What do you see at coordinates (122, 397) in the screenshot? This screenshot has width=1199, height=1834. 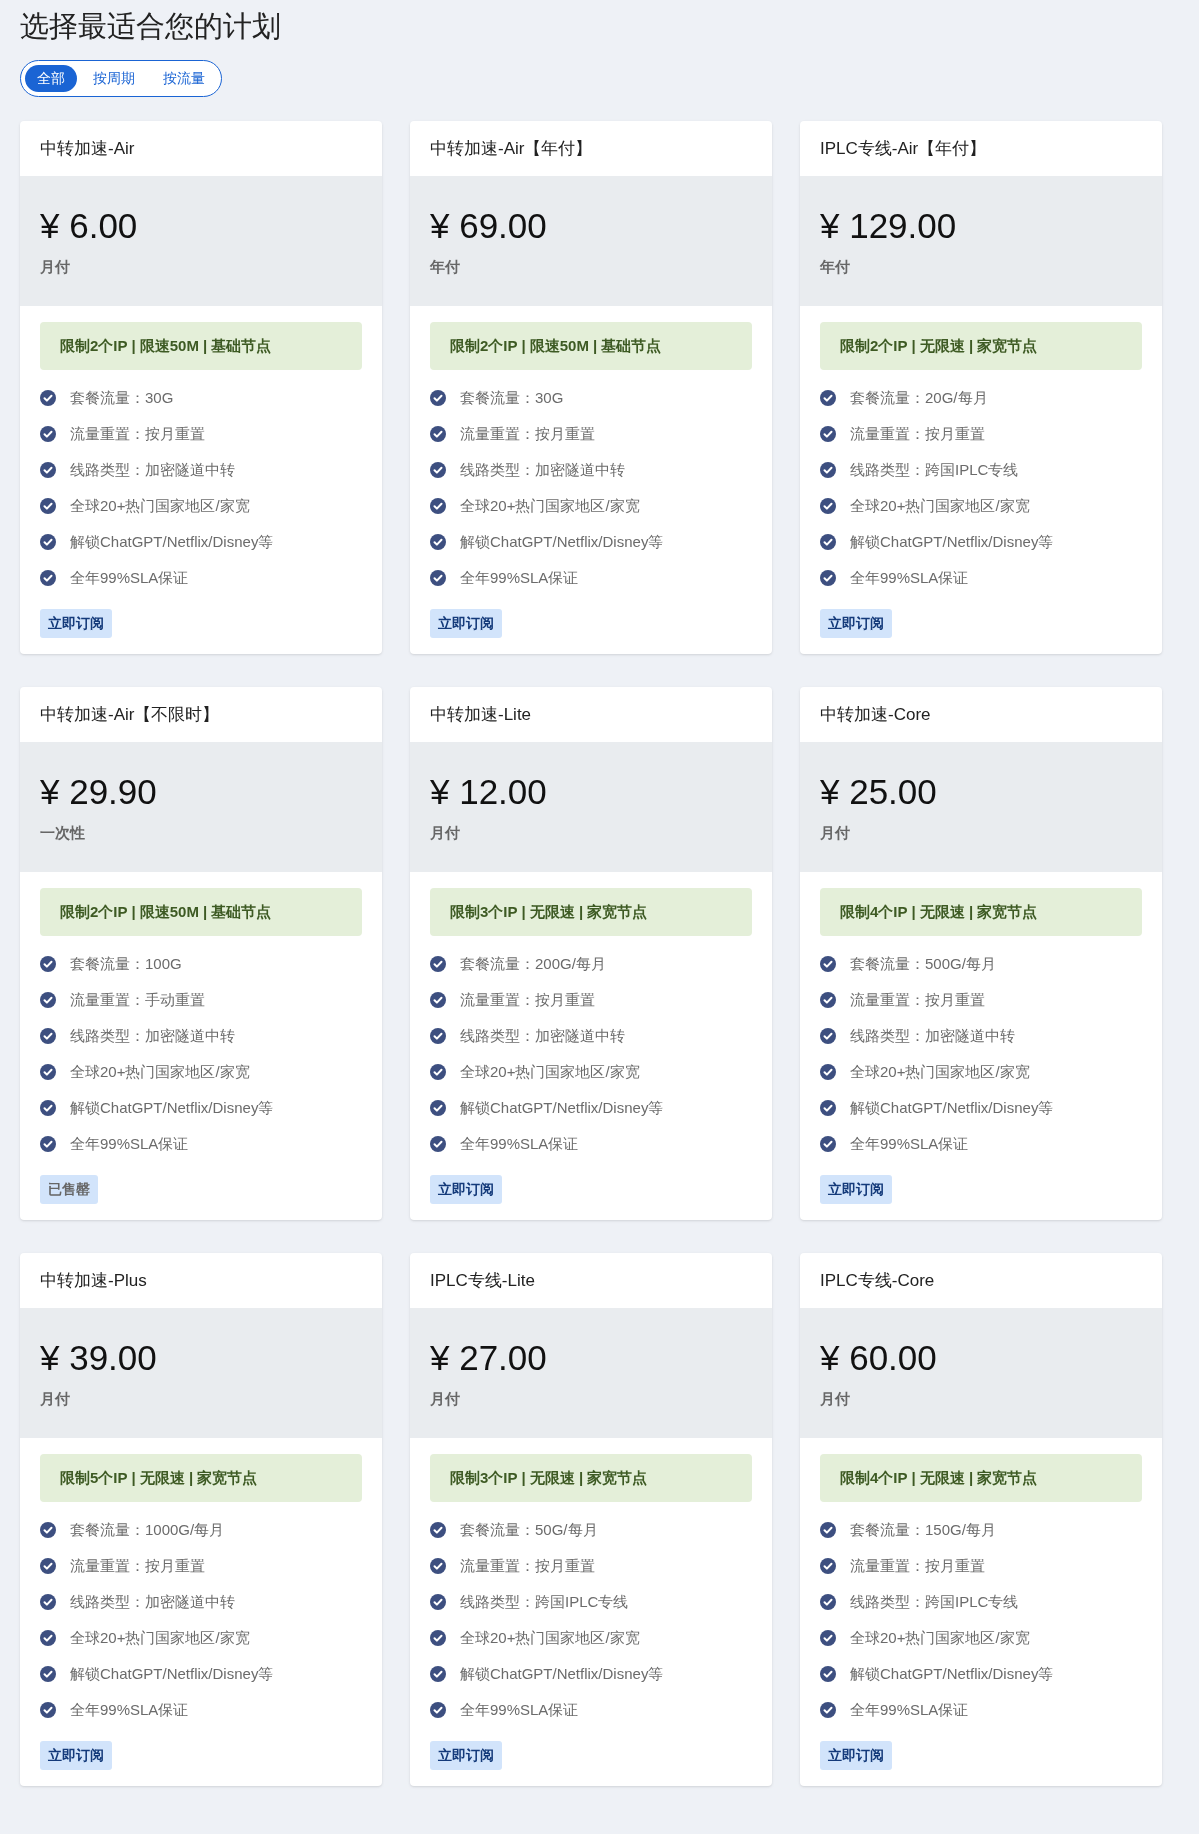 I see `feature-text: 套餐流量：30G` at bounding box center [122, 397].